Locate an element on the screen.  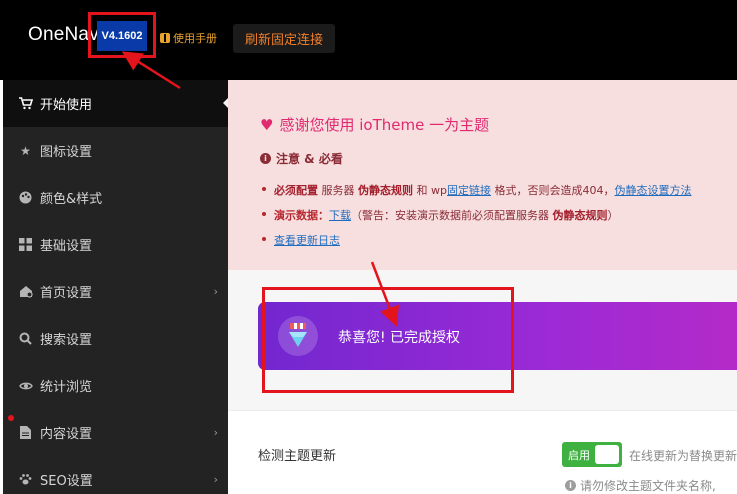
version-badge: V4.1602 is located at coordinates (122, 36).